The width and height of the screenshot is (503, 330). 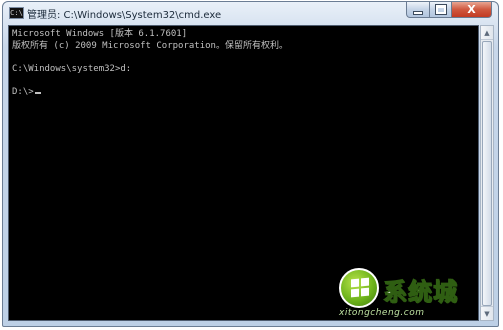 I want to click on console-prompt: D:\>, so click(x=23, y=91).